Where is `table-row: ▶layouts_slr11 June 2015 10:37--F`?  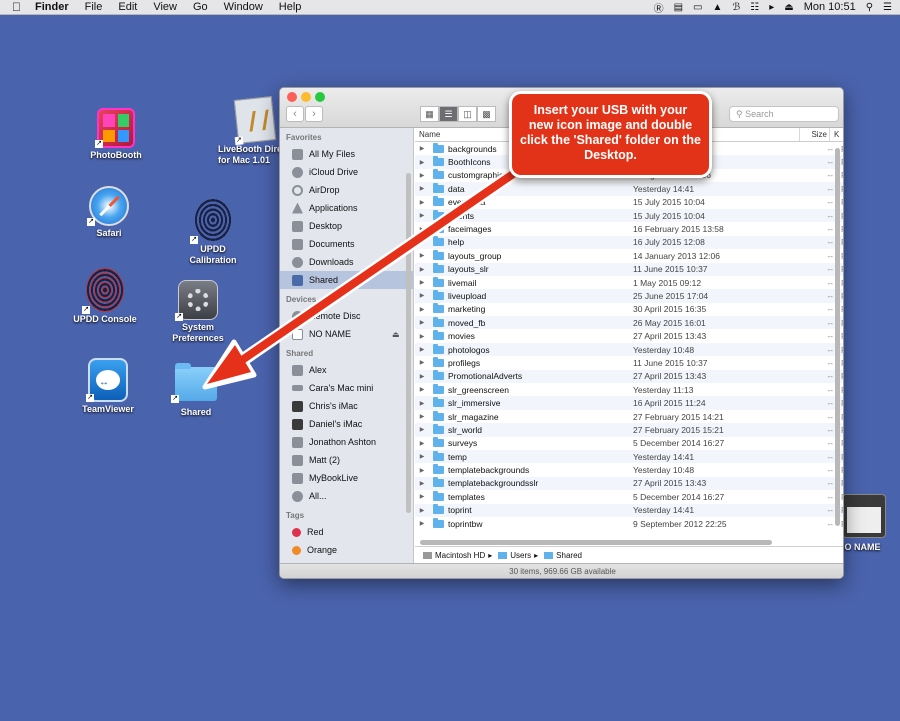 table-row: ▶layouts_slr11 June 2015 10:37--F is located at coordinates (629, 269).